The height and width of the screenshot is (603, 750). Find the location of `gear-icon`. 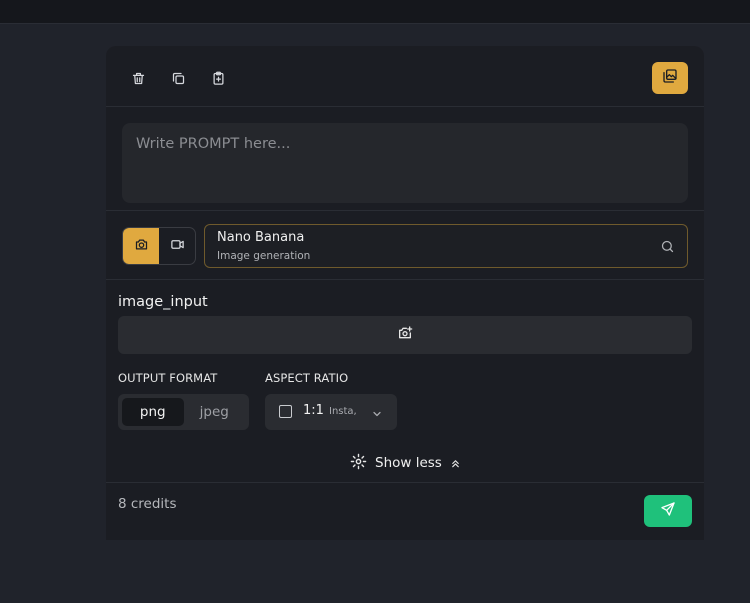

gear-icon is located at coordinates (358, 463).